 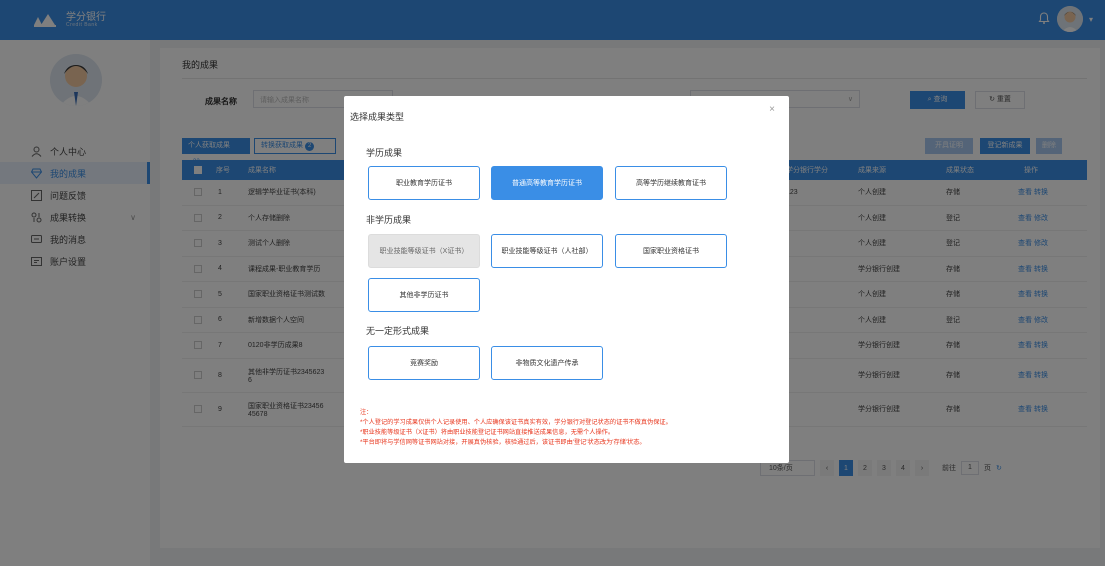 I want to click on dialog-title: 选择成果类型, so click(x=377, y=117).